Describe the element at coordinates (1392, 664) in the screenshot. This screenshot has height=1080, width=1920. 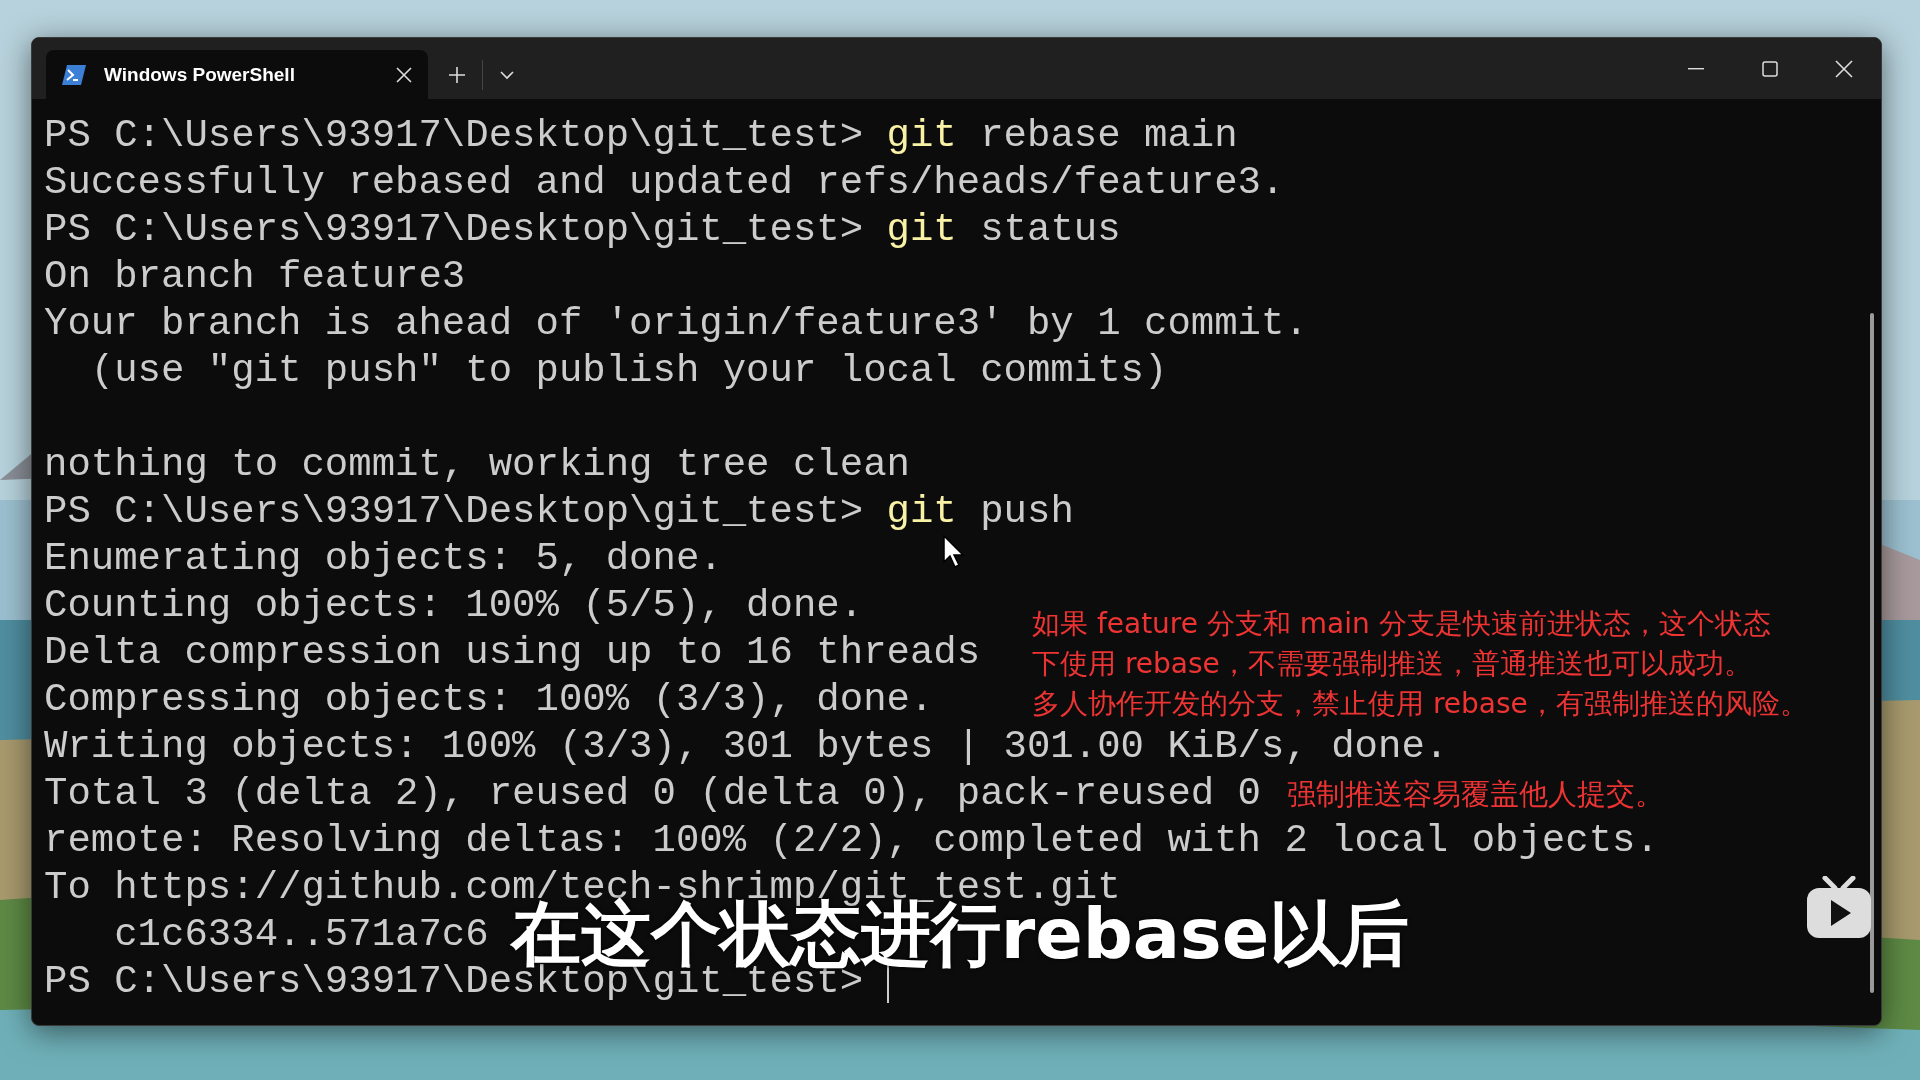
I see `annotation-line: 下使用 rebase，不需要强制推送，普通推送也可以成功。` at that location.